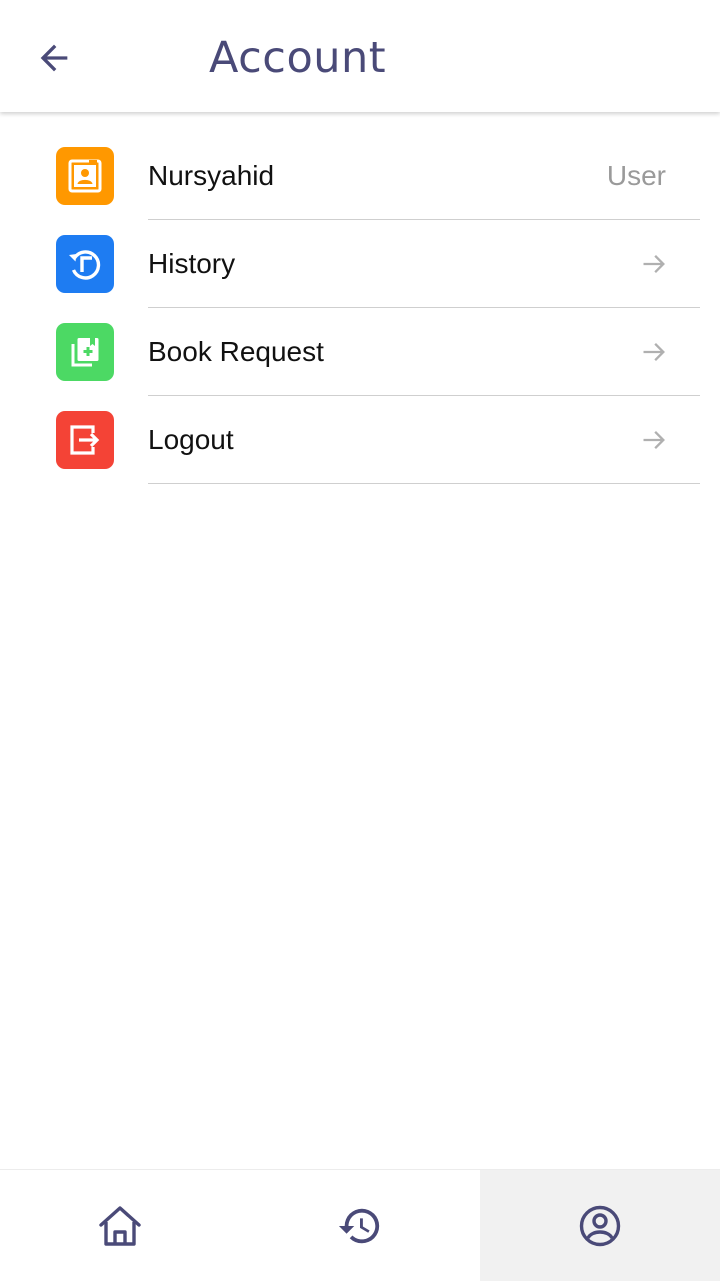 The image size is (720, 1281). Describe the element at coordinates (360, 176) in the screenshot. I see `menu-item-profile: Nursyahid User` at that location.